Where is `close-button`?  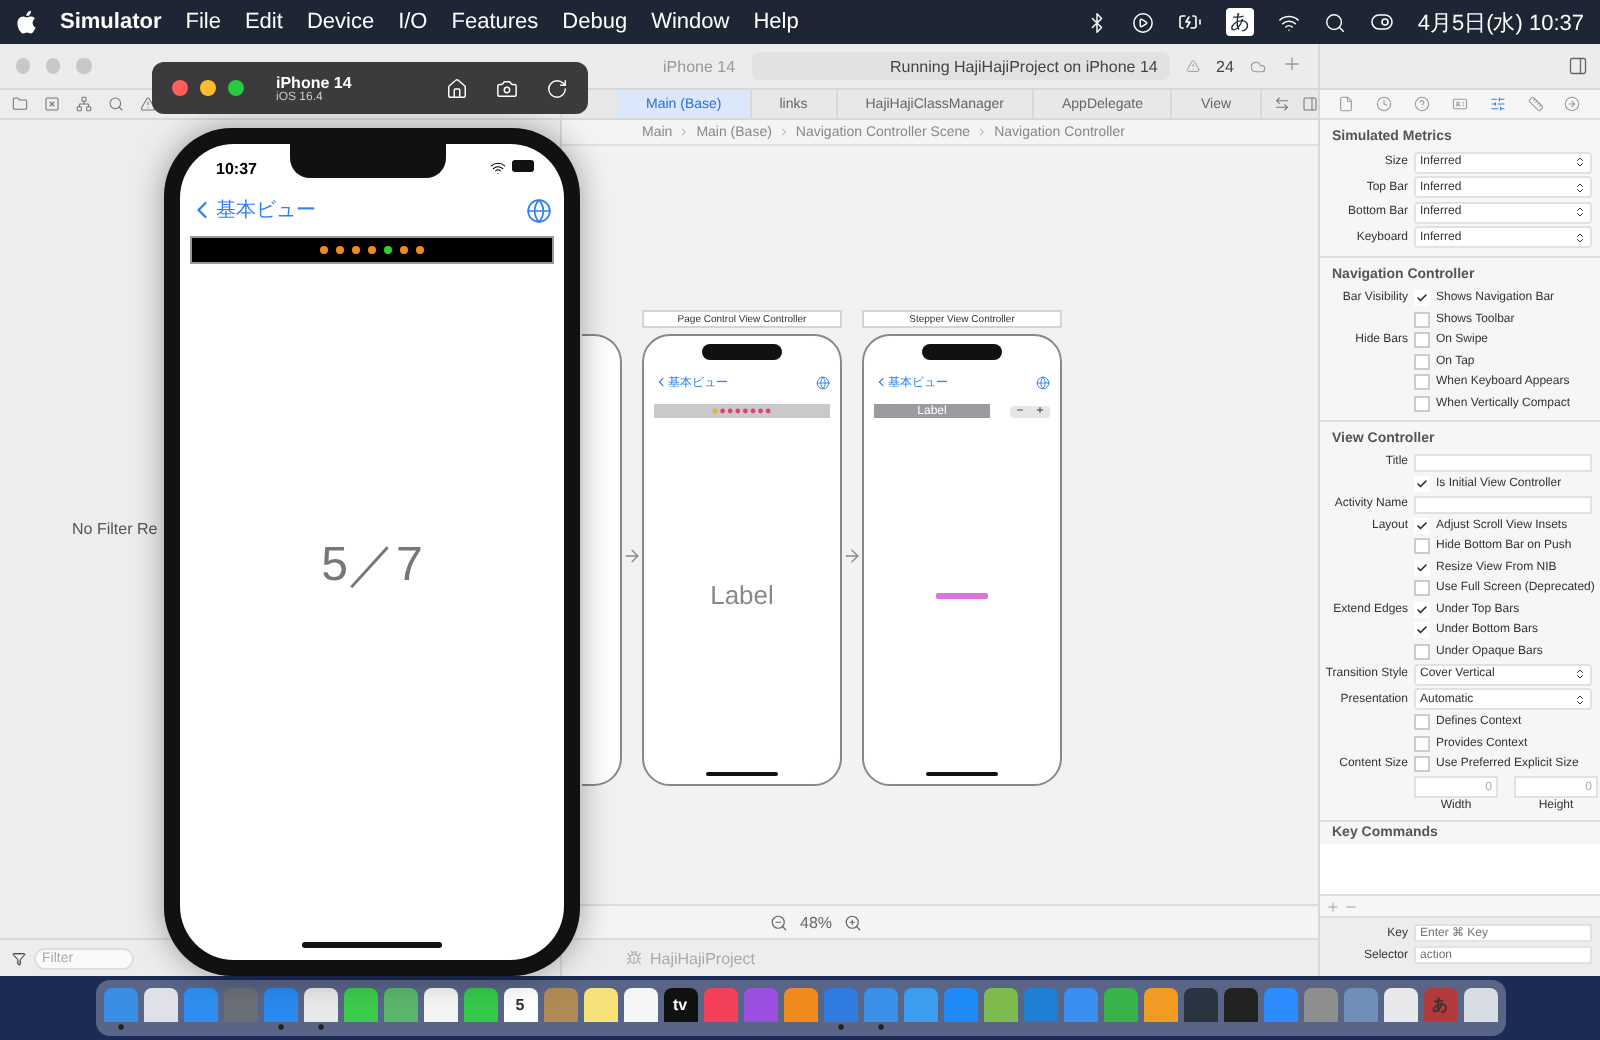
close-button is located at coordinates (180, 88).